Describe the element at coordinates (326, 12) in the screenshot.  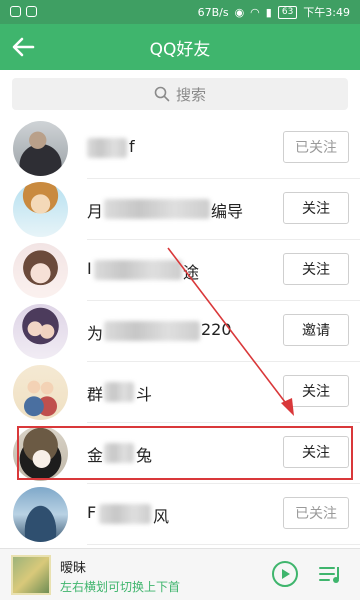
I see `clock: 下午3:49` at that location.